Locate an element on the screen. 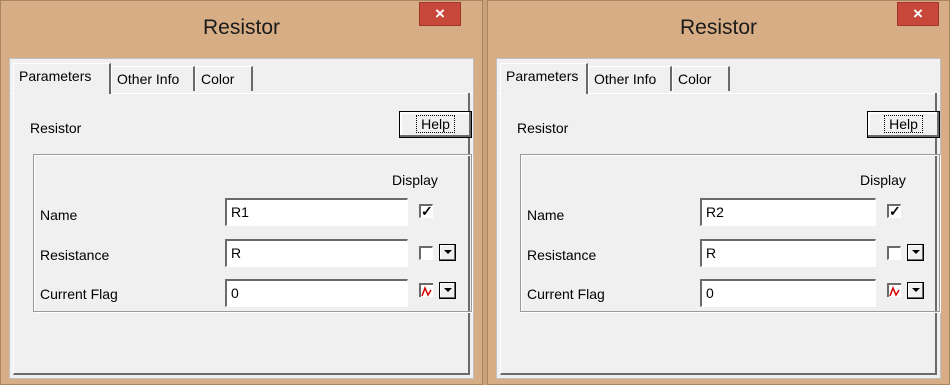 Image resolution: width=950 pixels, height=385 pixels. name-field: R1 is located at coordinates (316, 212).